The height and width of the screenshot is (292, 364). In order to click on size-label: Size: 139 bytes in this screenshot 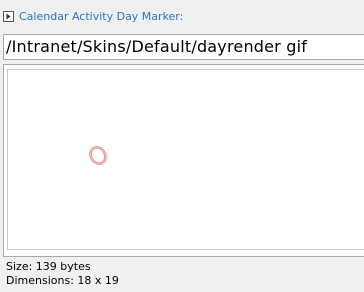, I will do `click(48, 266)`.